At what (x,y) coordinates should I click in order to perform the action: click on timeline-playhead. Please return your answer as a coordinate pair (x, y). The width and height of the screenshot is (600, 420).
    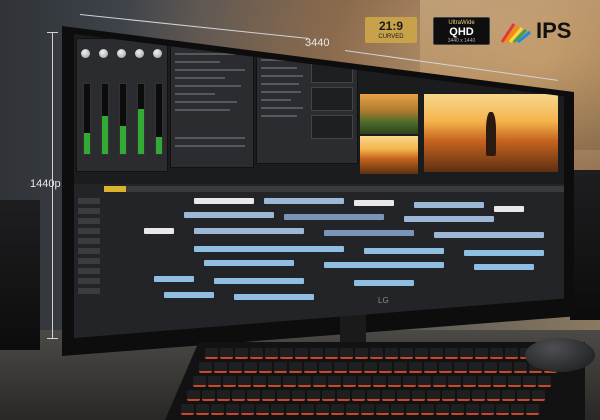
    Looking at the image, I should click on (115, 189).